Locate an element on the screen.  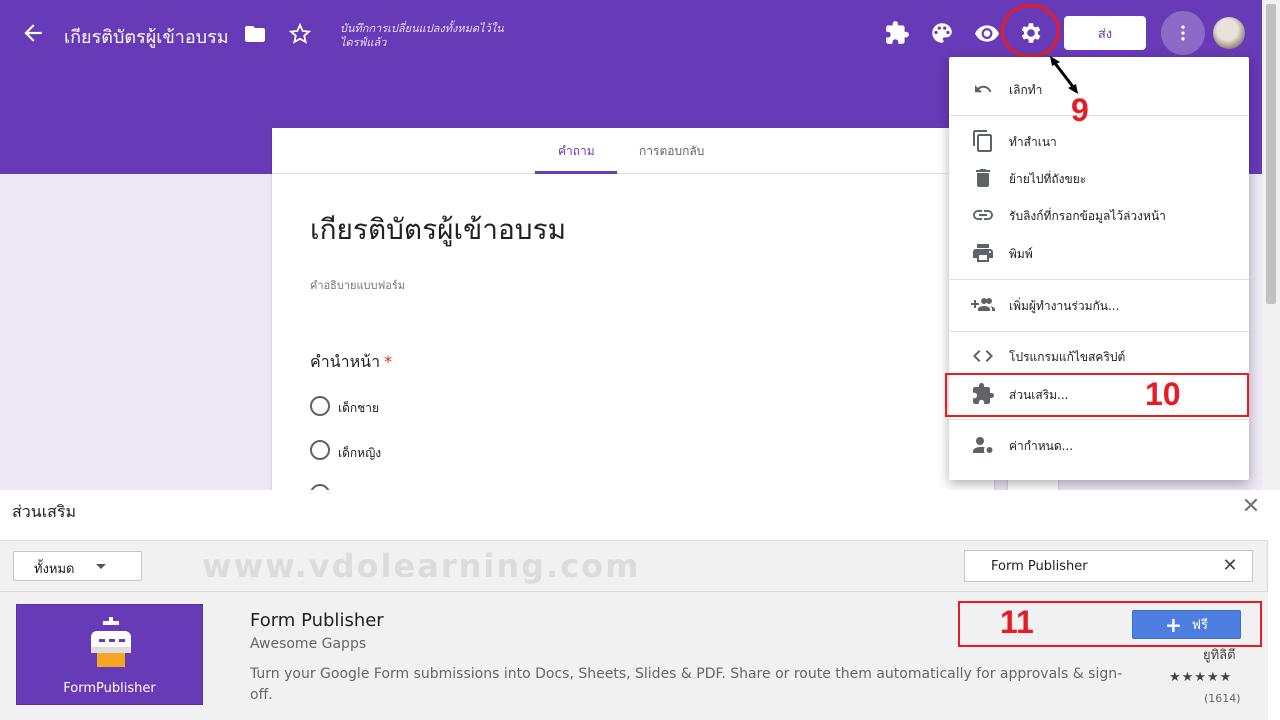
chevron-down-icon is located at coordinates (101, 566).